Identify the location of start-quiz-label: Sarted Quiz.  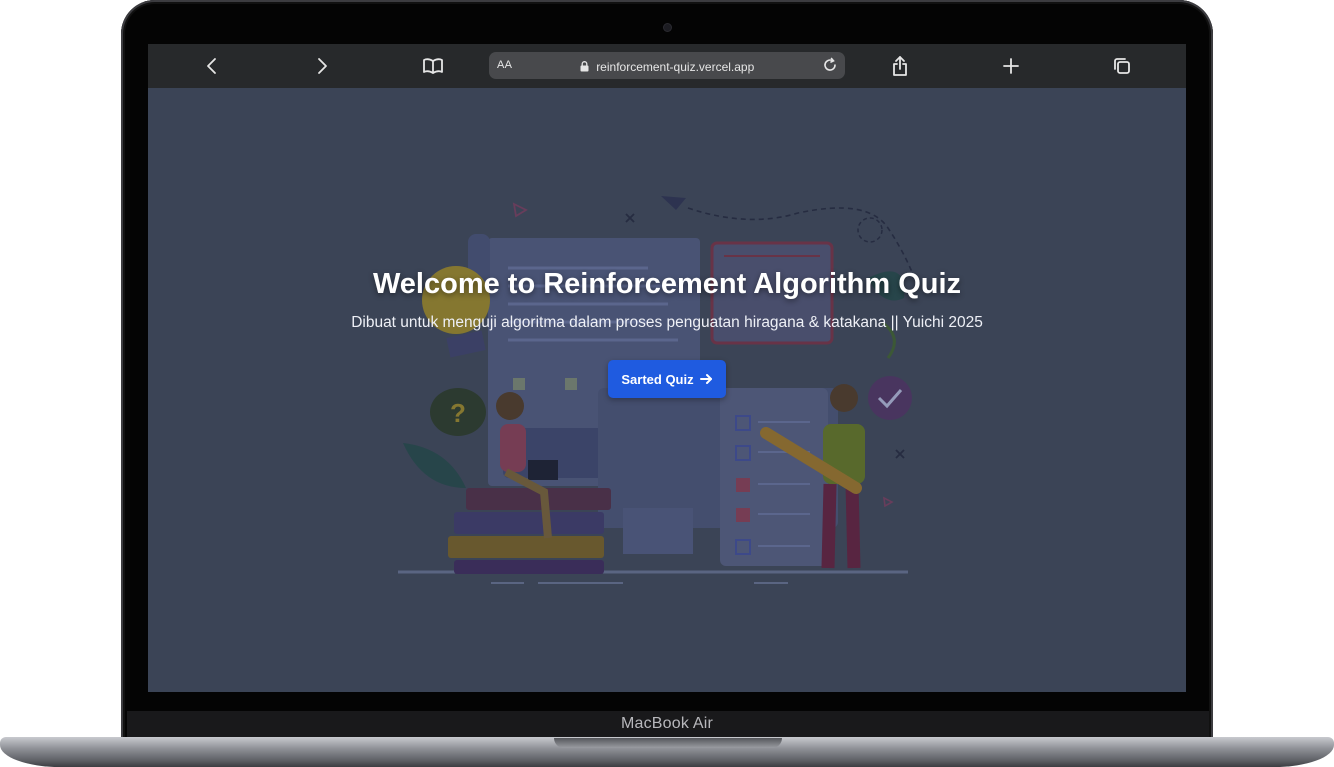
(657, 379).